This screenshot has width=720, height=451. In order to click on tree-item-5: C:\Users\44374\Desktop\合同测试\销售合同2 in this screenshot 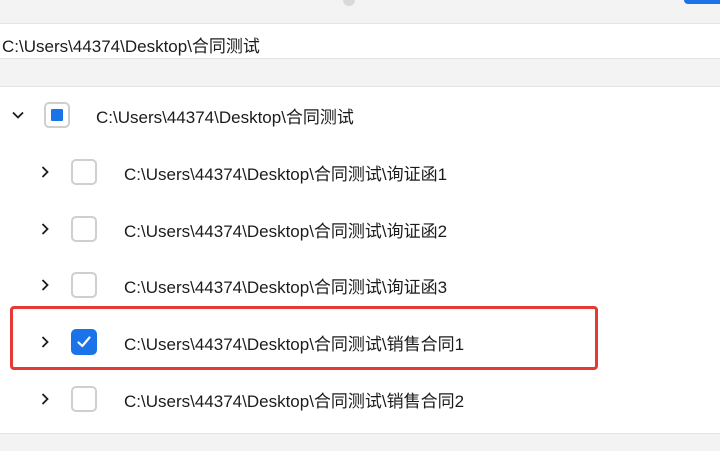, I will do `click(360, 399)`.